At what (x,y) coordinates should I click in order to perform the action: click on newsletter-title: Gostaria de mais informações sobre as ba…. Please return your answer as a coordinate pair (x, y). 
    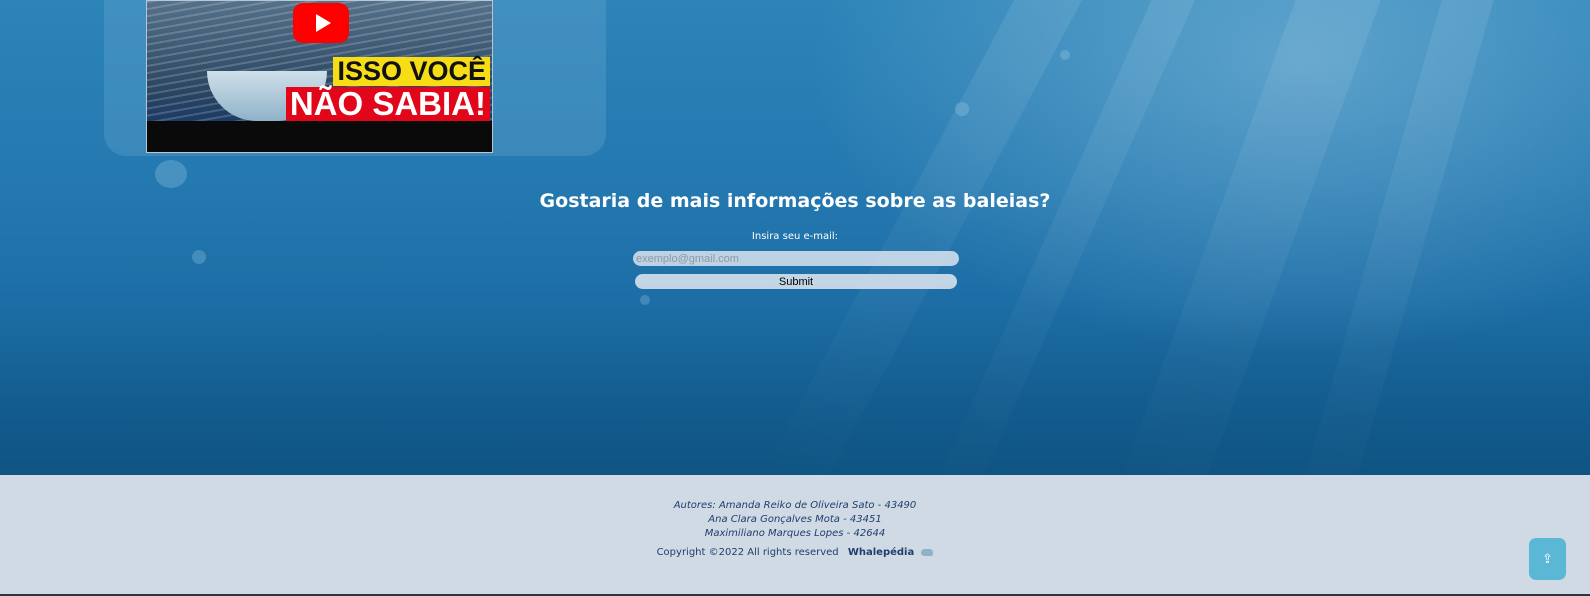
    Looking at the image, I should click on (795, 201).